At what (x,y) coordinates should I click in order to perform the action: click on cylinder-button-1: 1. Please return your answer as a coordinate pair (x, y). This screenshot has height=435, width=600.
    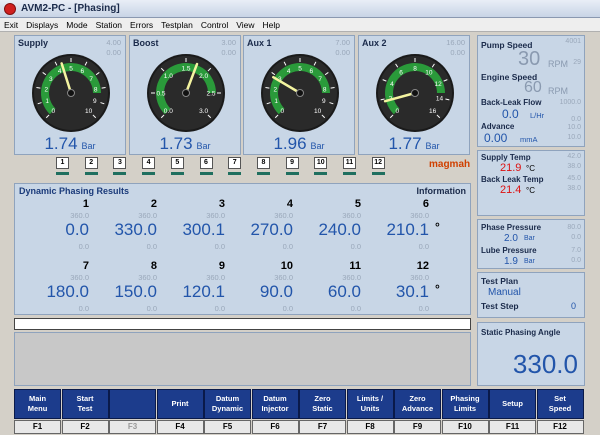
    Looking at the image, I should click on (62, 163).